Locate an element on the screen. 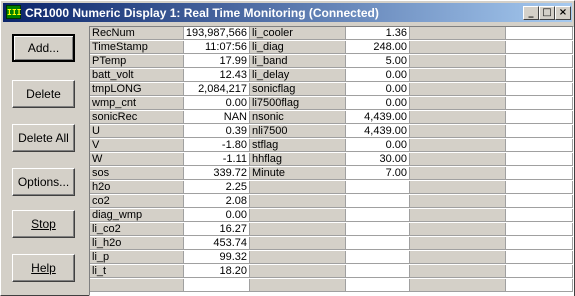 The width and height of the screenshot is (575, 296). field-name: li_delay is located at coordinates (298, 75).